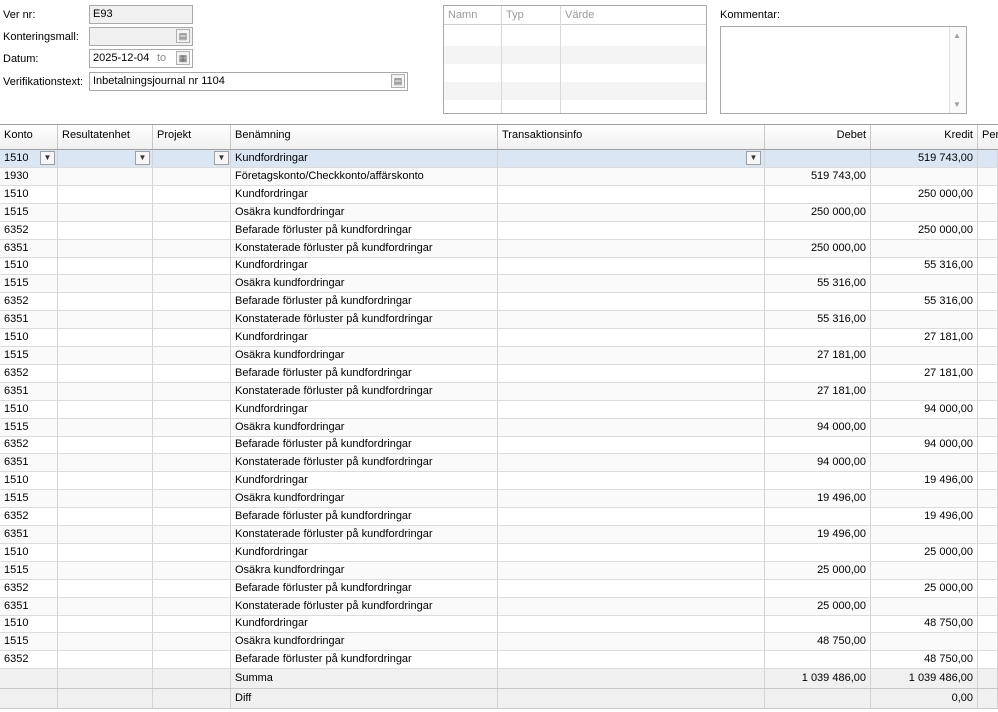 The height and width of the screenshot is (712, 998). Describe the element at coordinates (843, 70) in the screenshot. I see `kommentar-textarea: ▲ ▼` at that location.